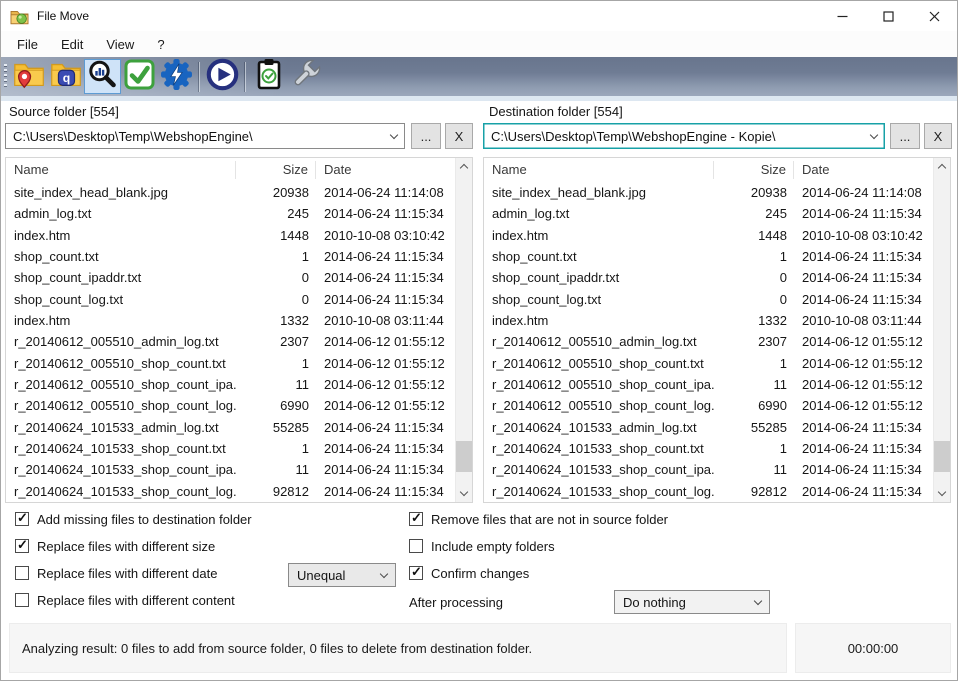  I want to click on source-clear-button: X, so click(459, 136).